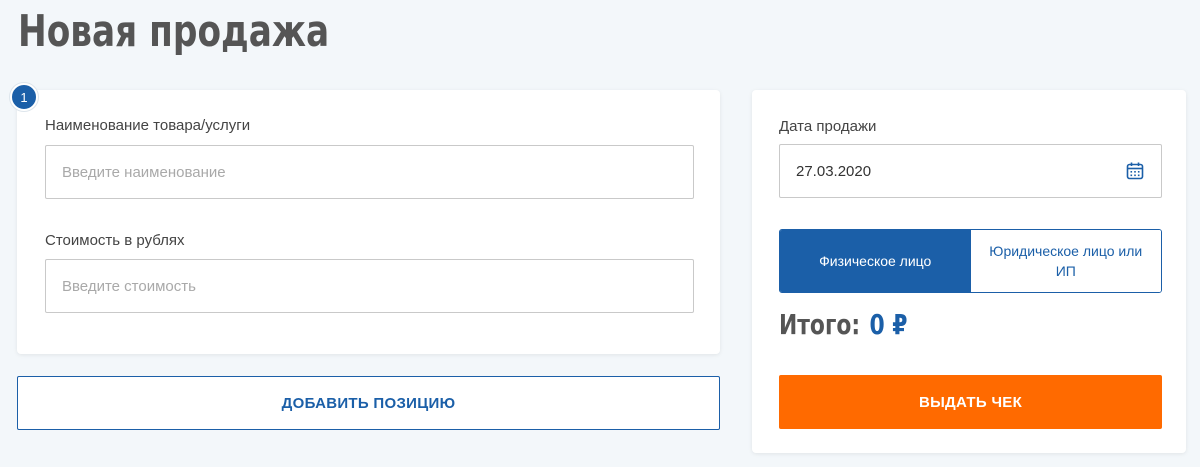  Describe the element at coordinates (888, 324) in the screenshot. I see `total-value: 0 ₽` at that location.